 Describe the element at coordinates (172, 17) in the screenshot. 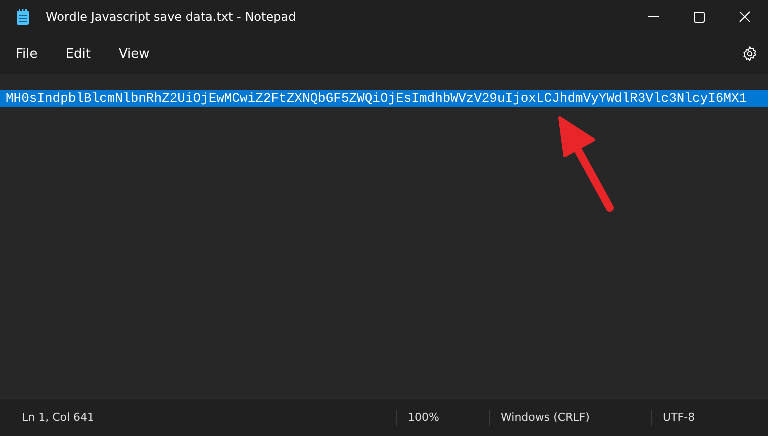

I see `window-title: Wordle Javascript save data.txt - Notepad` at that location.